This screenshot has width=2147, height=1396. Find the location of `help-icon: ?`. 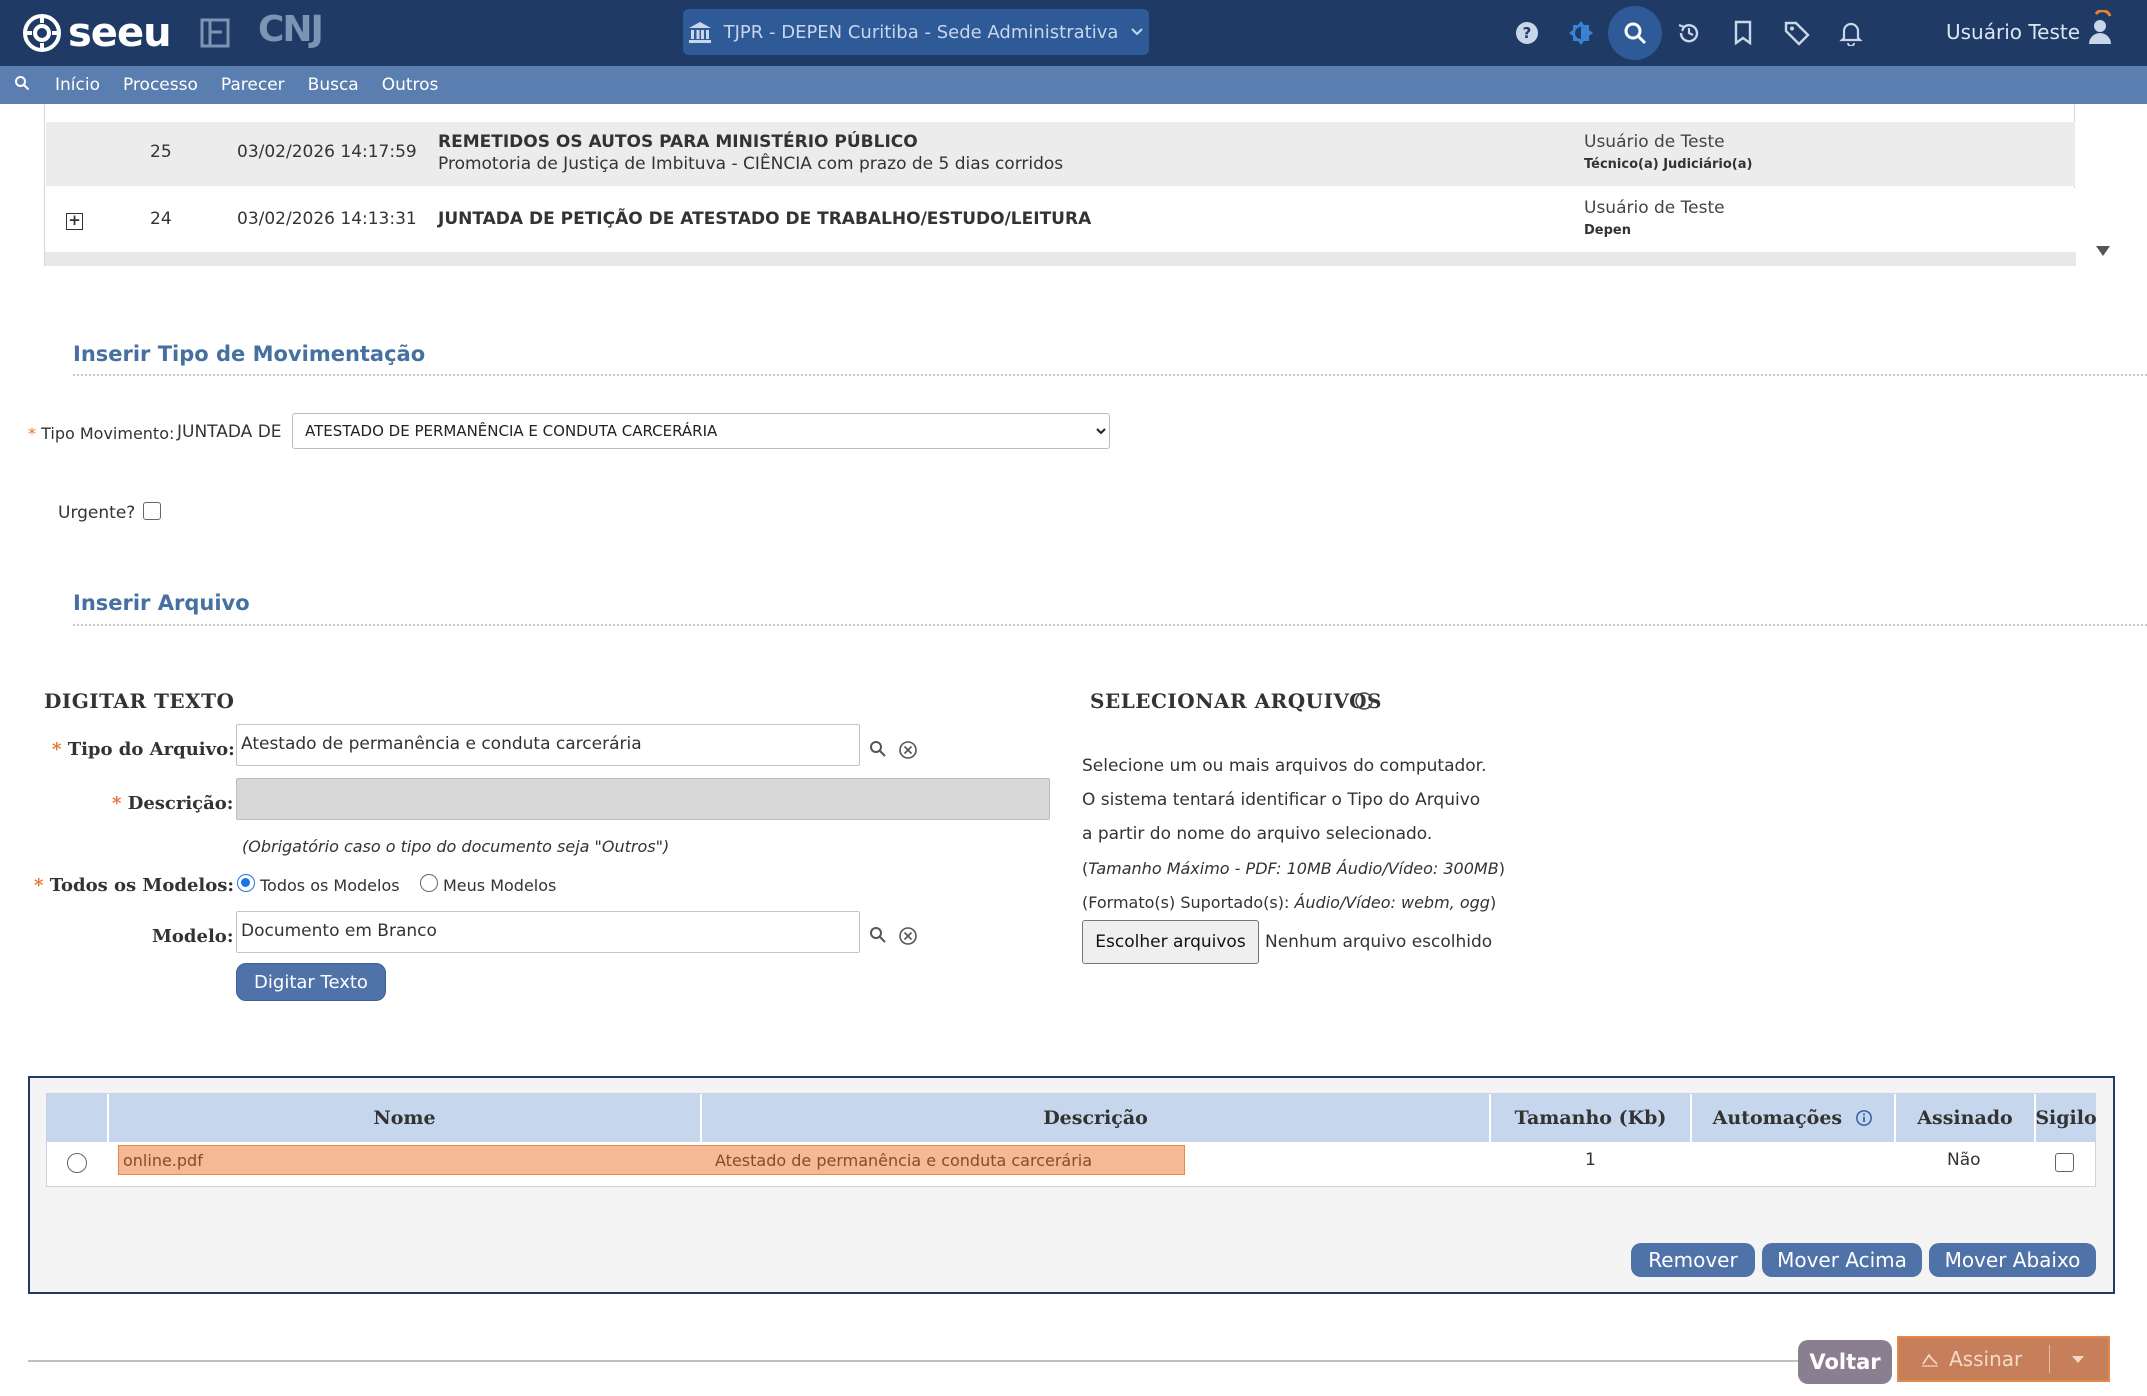

help-icon: ? is located at coordinates (1527, 33).